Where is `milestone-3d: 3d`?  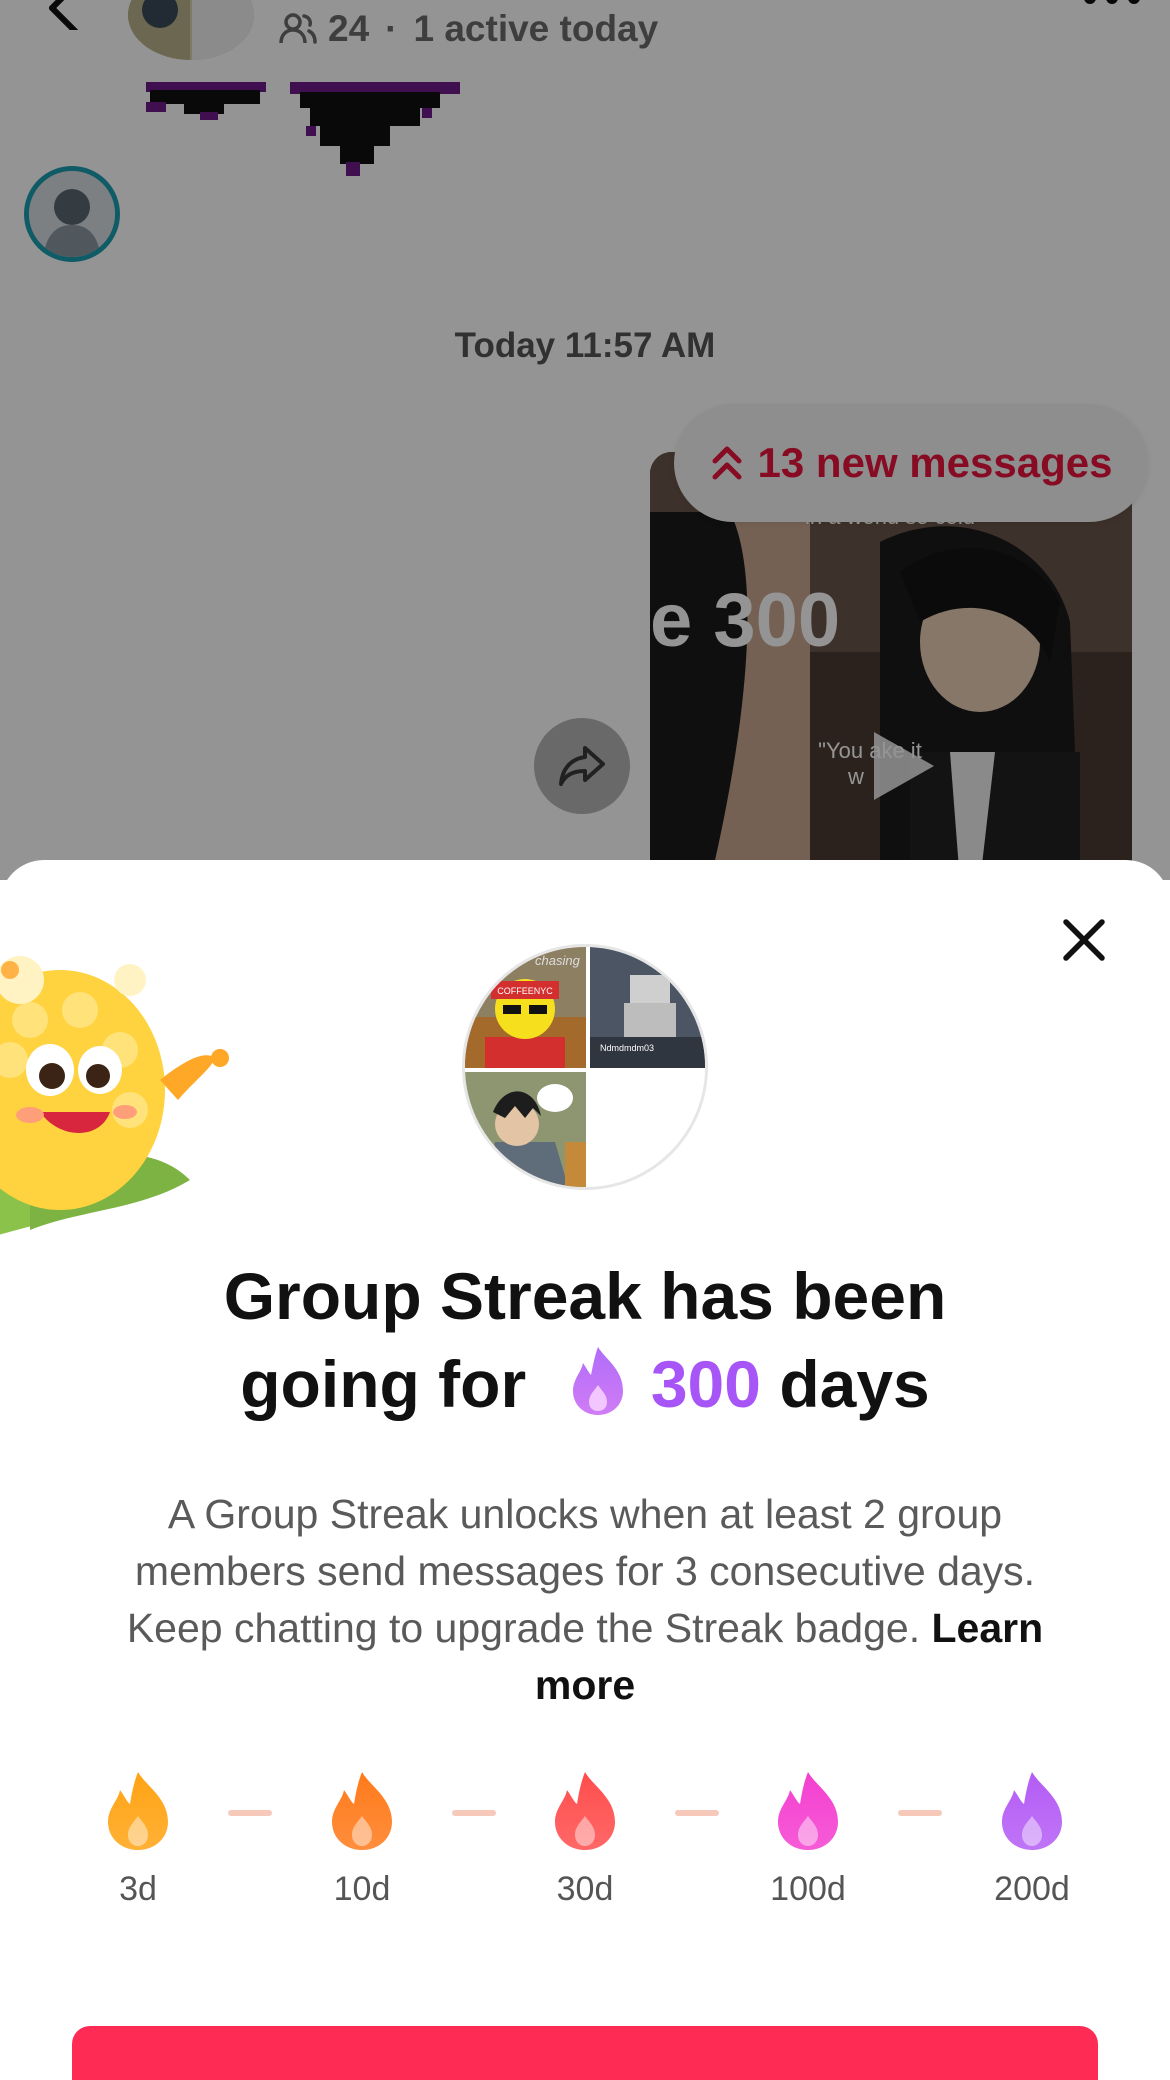 milestone-3d: 3d is located at coordinates (138, 1839).